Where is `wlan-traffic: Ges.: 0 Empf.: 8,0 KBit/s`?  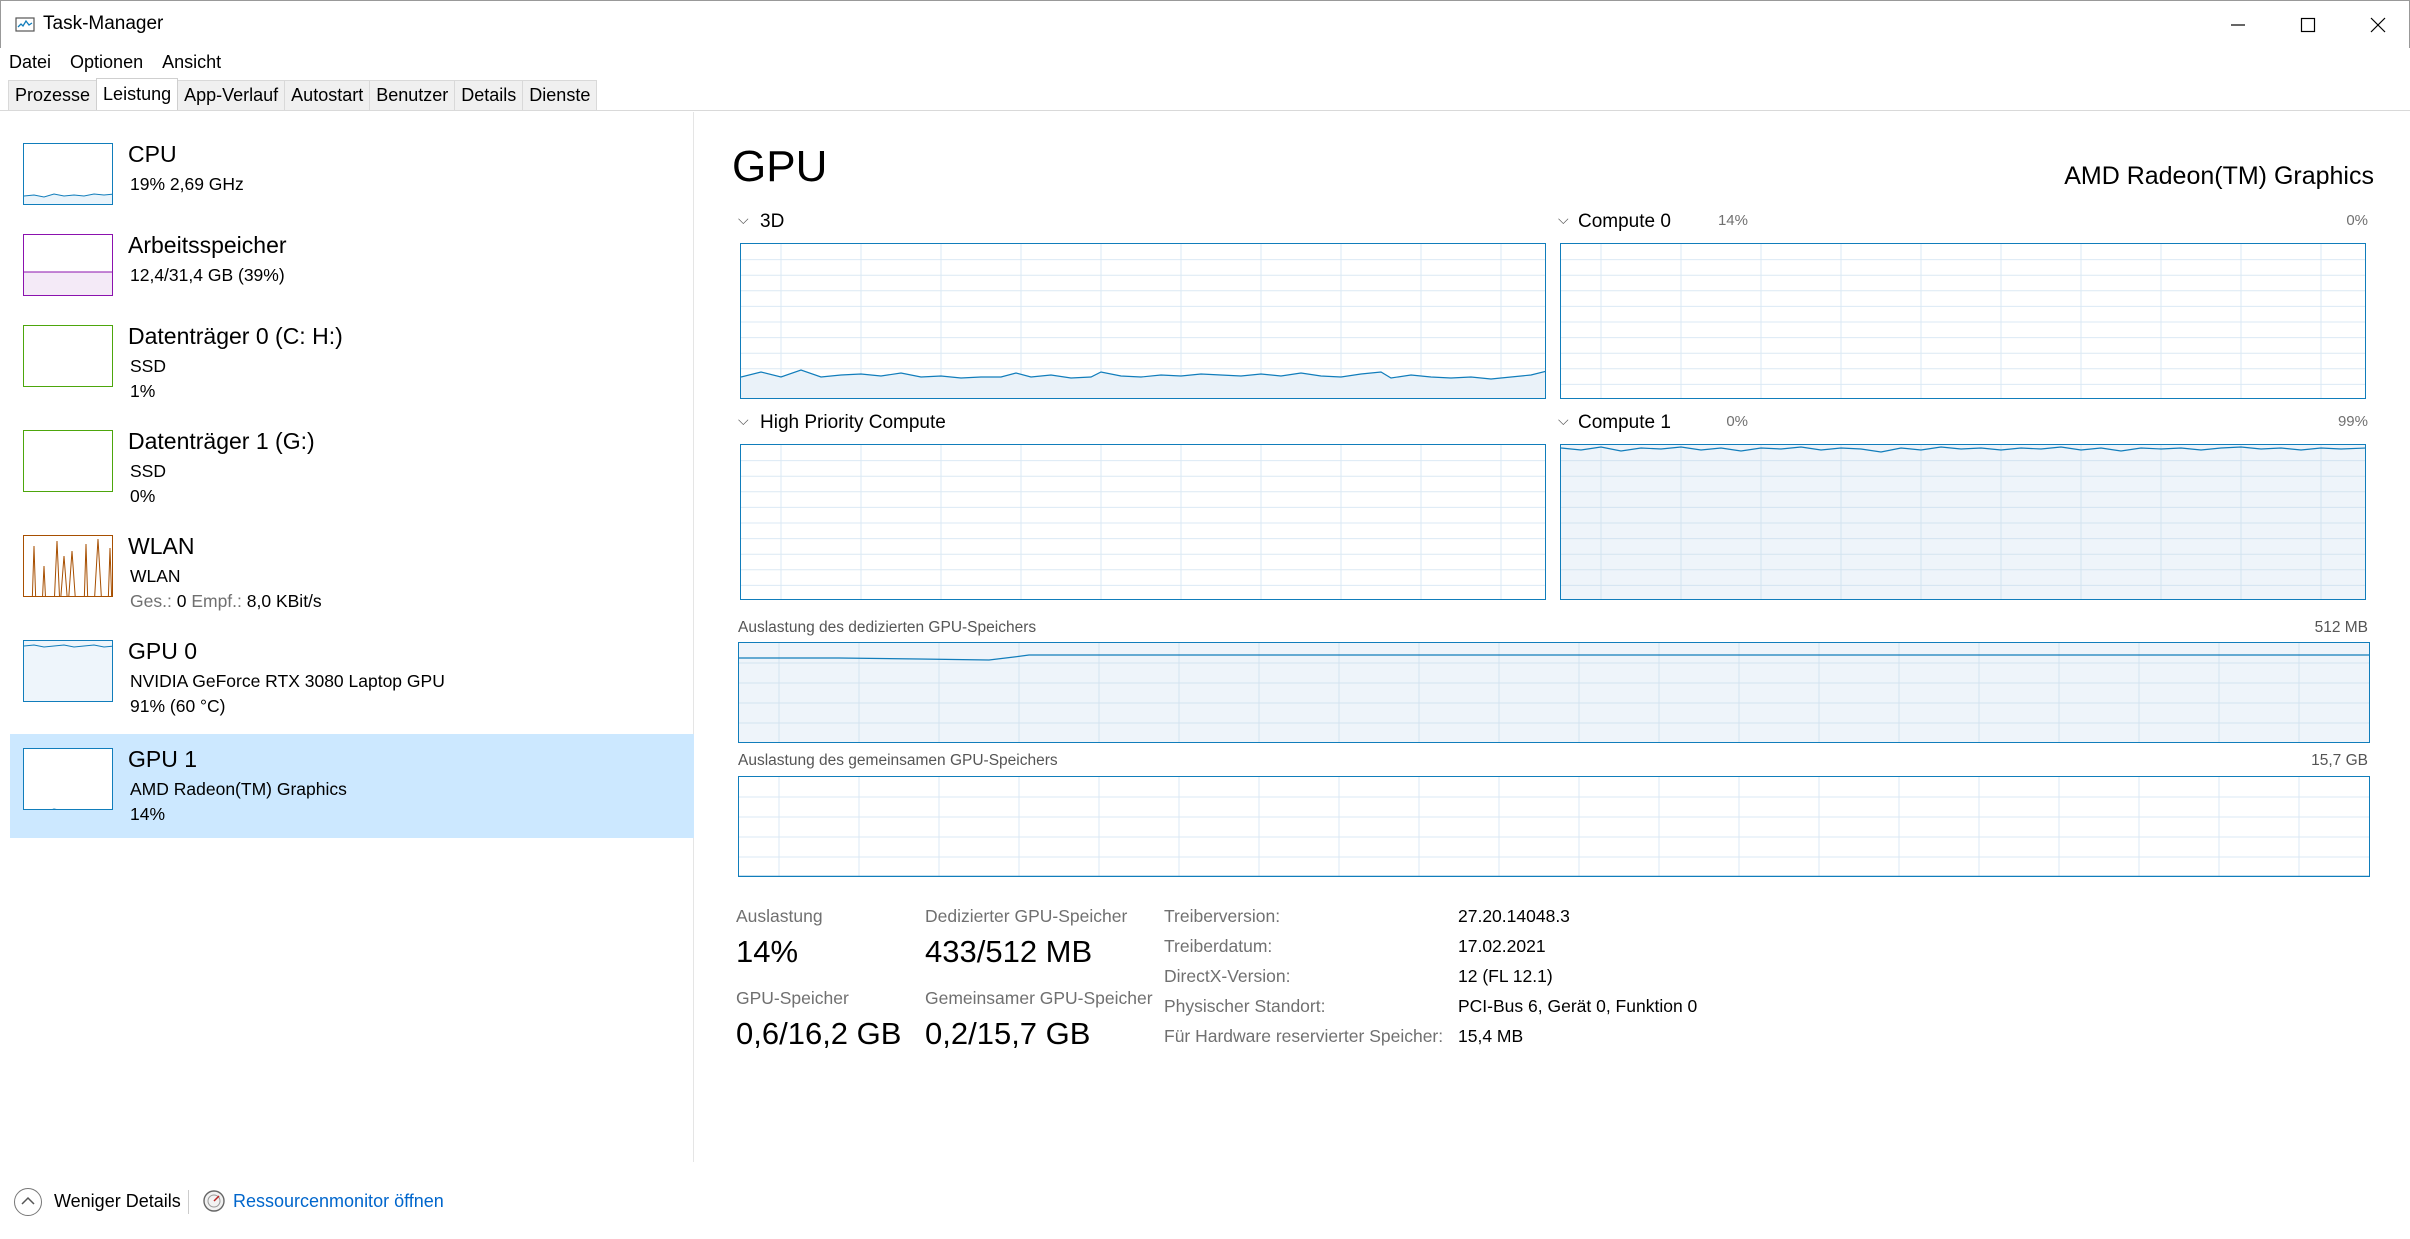 wlan-traffic: Ges.: 0 Empf.: 8,0 KBit/s is located at coordinates (226, 601).